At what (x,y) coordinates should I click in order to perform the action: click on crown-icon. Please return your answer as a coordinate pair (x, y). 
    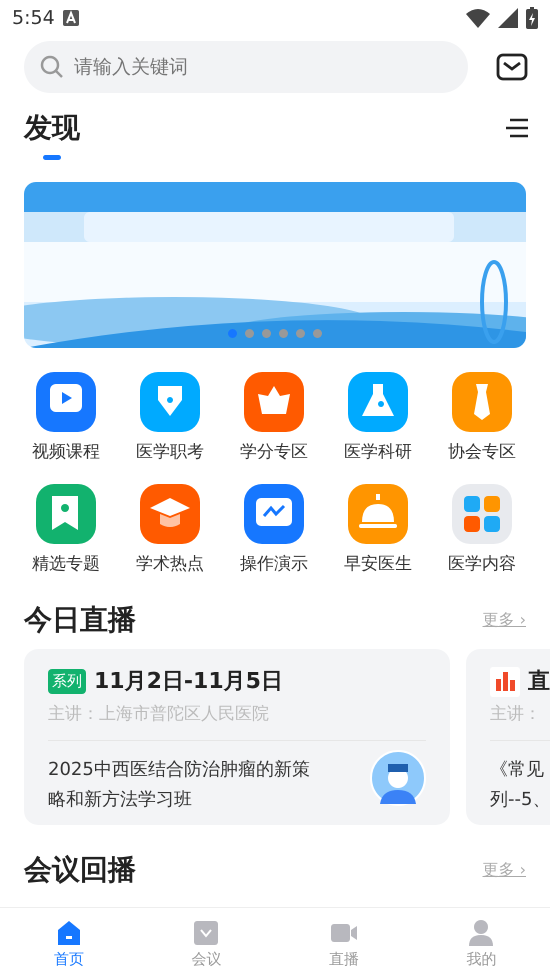
    Looking at the image, I should click on (274, 402).